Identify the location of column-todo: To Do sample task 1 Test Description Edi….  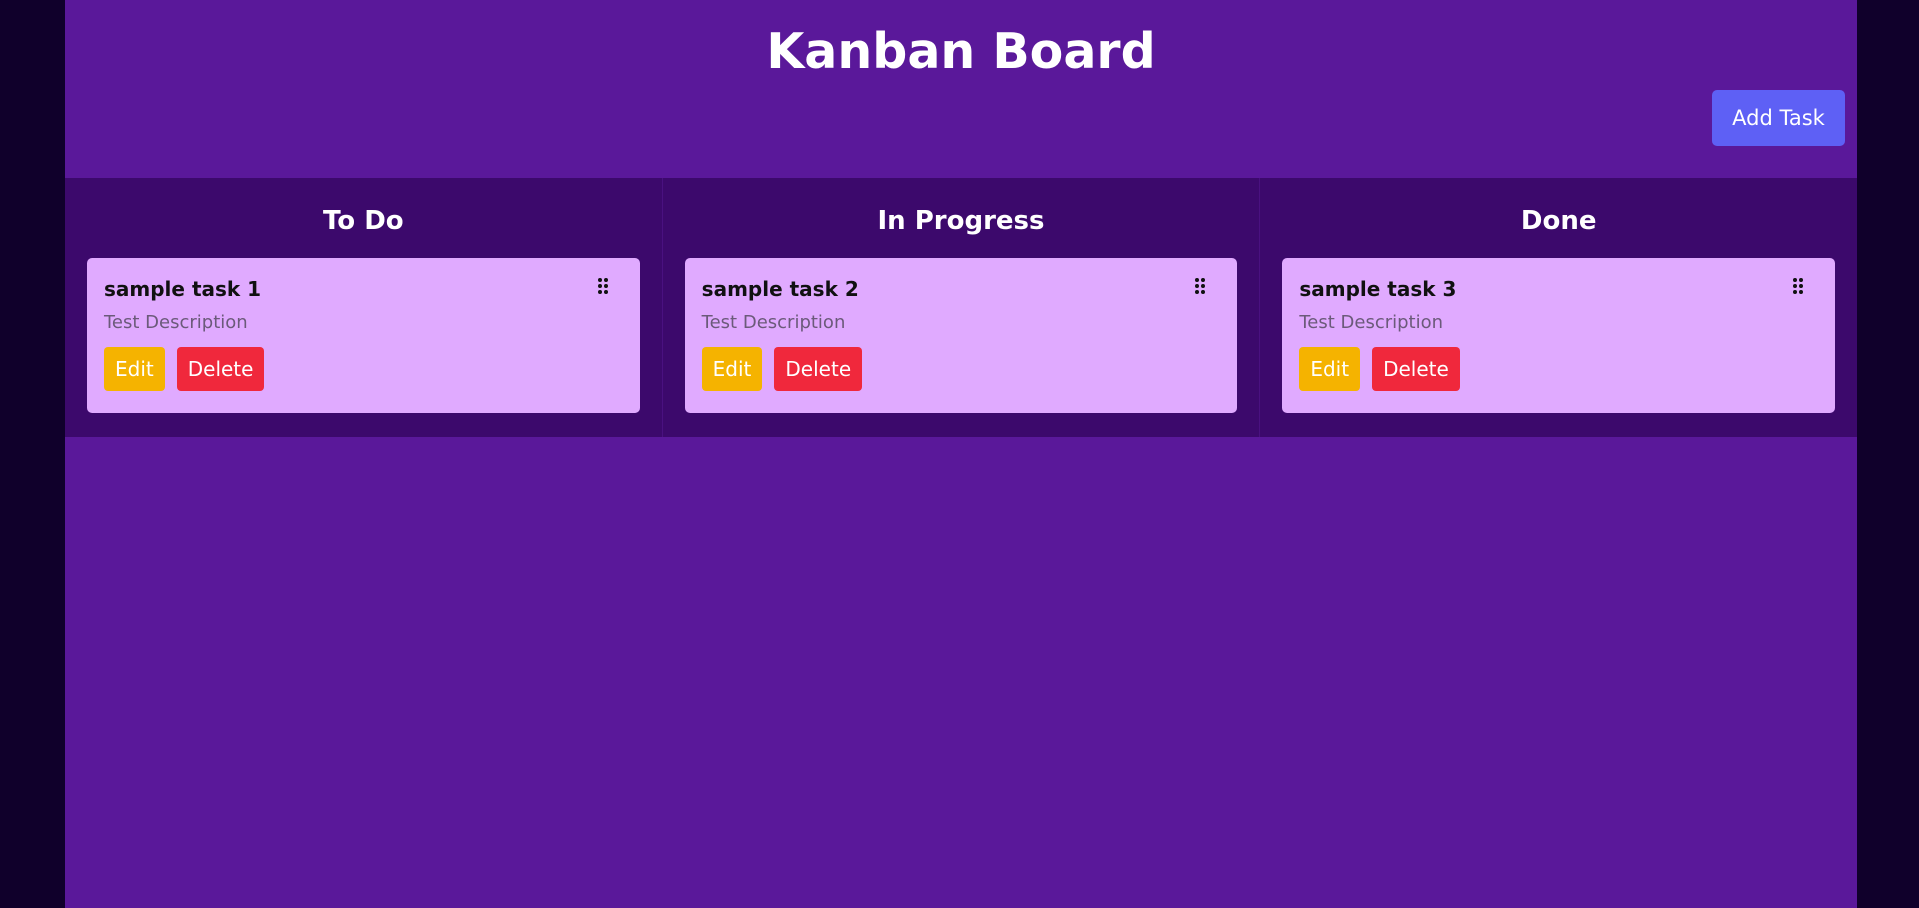
(363, 307).